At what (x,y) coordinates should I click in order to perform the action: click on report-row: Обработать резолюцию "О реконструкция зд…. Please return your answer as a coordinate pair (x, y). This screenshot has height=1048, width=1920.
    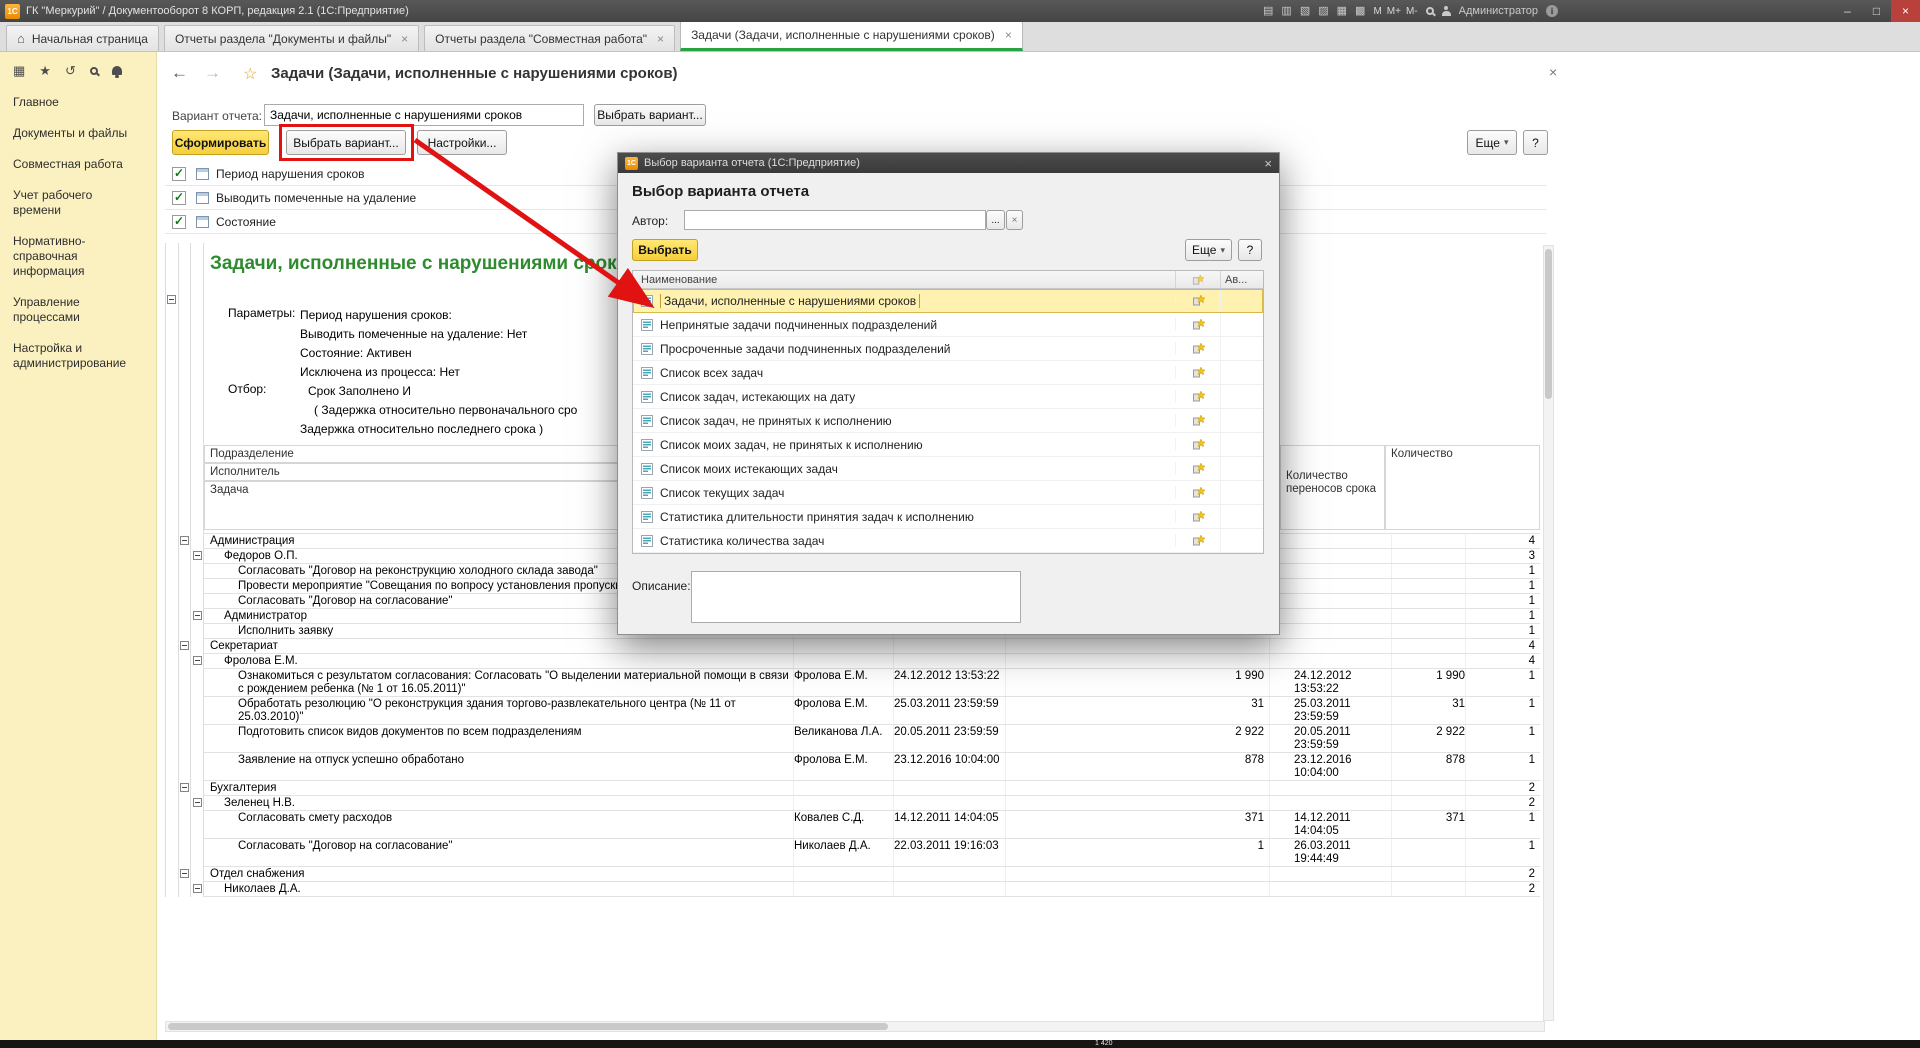
    Looking at the image, I should click on (872, 711).